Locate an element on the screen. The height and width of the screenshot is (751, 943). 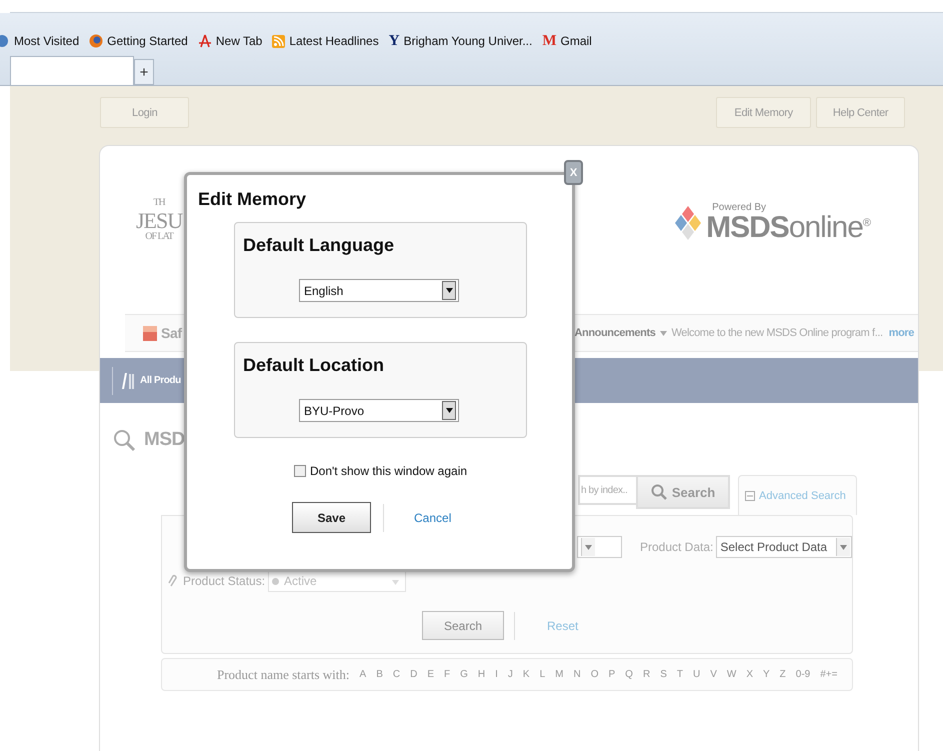
letter-link: I is located at coordinates (496, 674).